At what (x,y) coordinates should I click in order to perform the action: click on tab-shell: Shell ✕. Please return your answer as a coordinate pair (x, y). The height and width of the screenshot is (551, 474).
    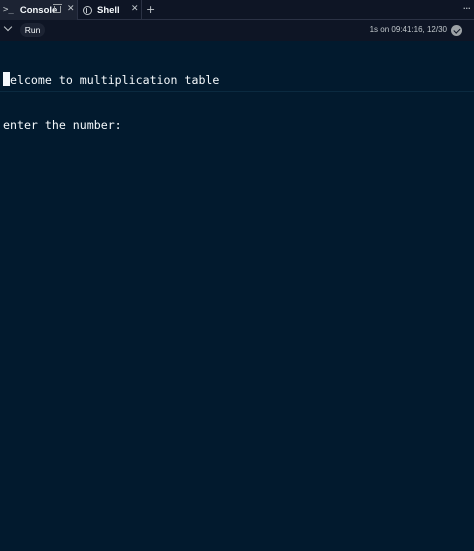
    Looking at the image, I should click on (110, 10).